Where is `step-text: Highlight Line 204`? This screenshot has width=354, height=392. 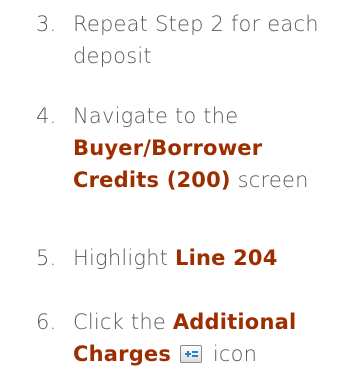 step-text: Highlight Line 204 is located at coordinates (212, 258).